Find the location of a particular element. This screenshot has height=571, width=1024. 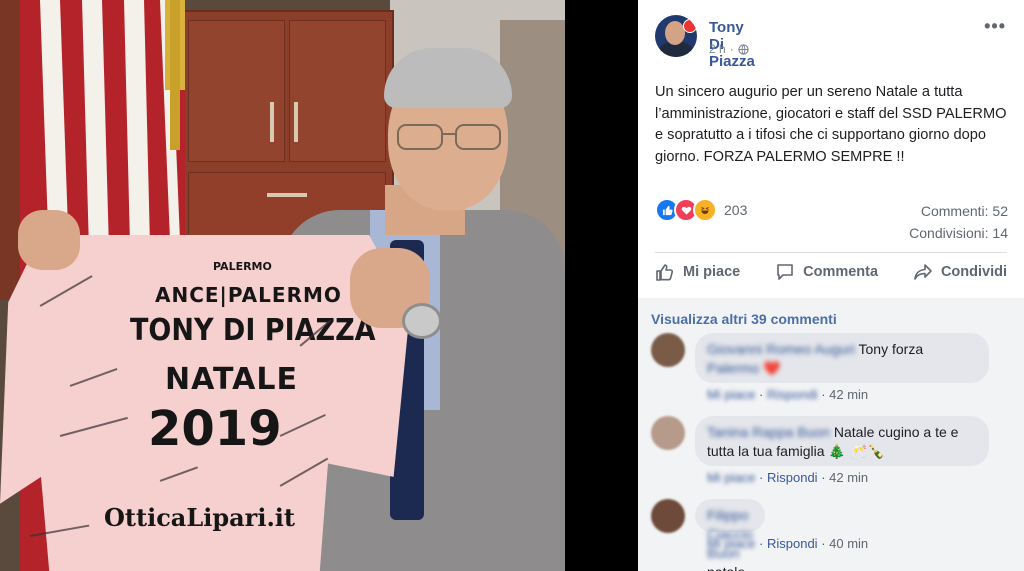

post-stats: Commenti: 52 Condivisioni: 14 is located at coordinates (958, 222).